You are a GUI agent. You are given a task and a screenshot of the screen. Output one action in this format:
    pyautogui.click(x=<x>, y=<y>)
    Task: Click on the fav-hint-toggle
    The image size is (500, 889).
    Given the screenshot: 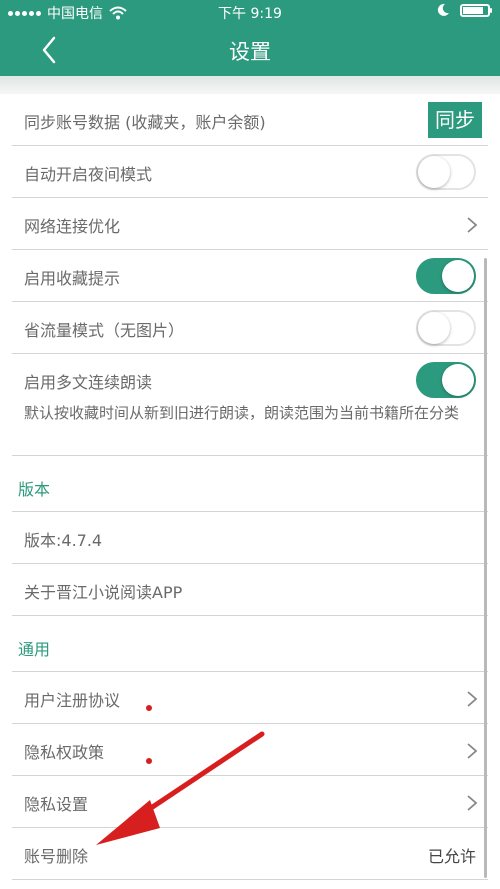 What is the action you would take?
    pyautogui.click(x=446, y=276)
    